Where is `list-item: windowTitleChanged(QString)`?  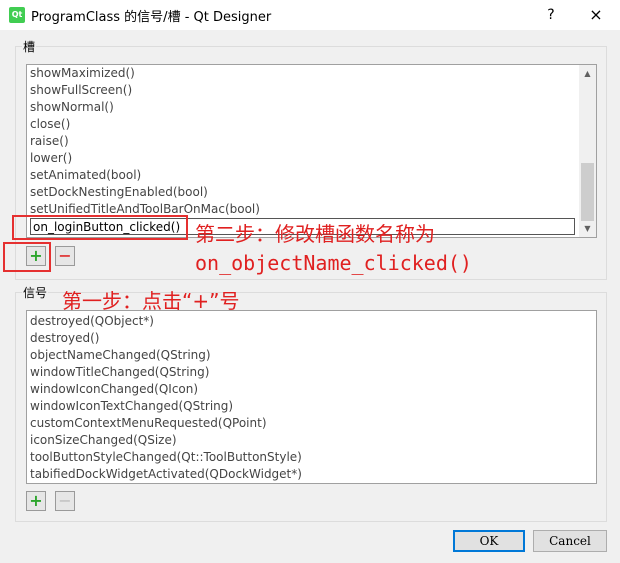
list-item: windowTitleChanged(QString) is located at coordinates (311, 372).